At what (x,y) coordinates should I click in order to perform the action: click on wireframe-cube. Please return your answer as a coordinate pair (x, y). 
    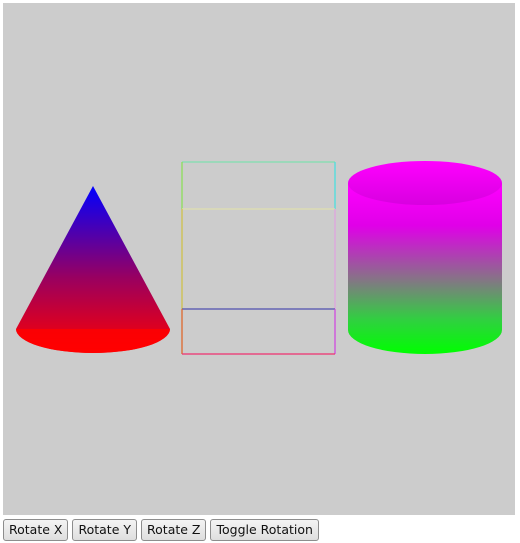
    Looking at the image, I should click on (258, 258).